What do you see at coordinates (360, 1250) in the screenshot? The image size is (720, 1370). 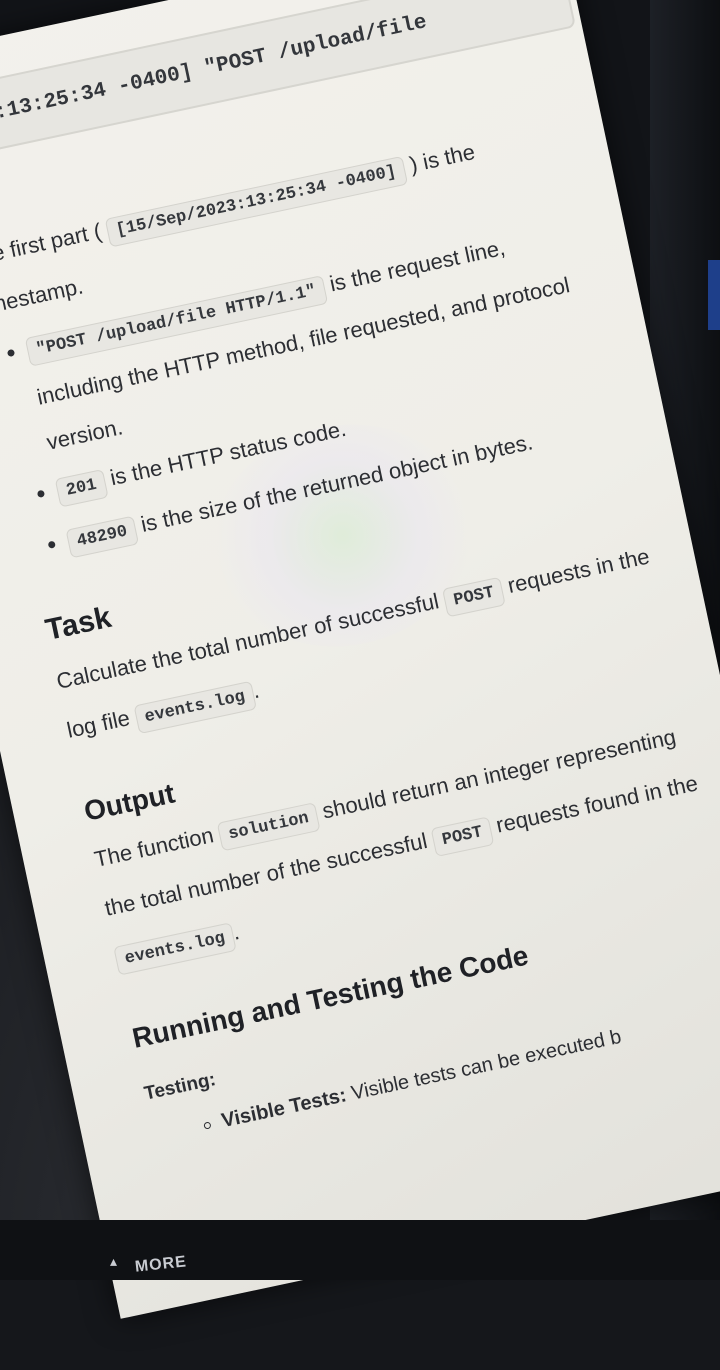 I see `bottom-bar` at bounding box center [360, 1250].